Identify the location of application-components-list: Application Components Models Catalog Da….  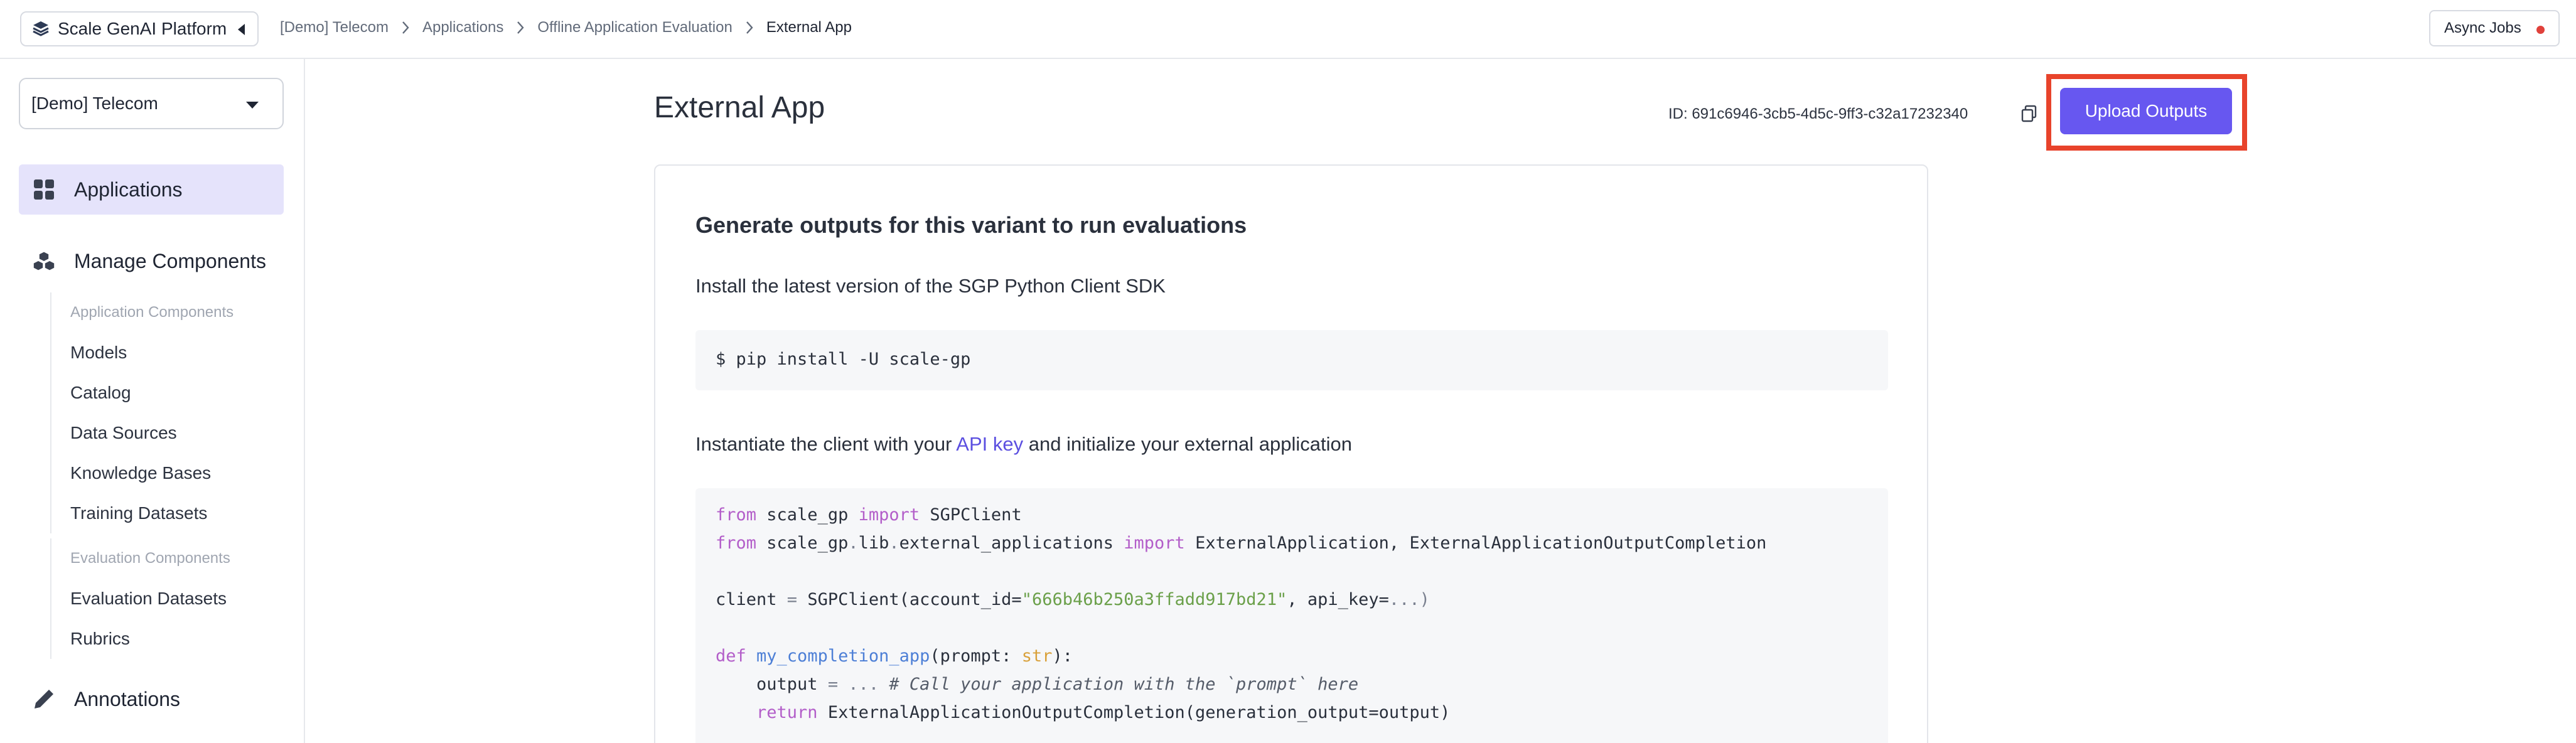
(141, 413).